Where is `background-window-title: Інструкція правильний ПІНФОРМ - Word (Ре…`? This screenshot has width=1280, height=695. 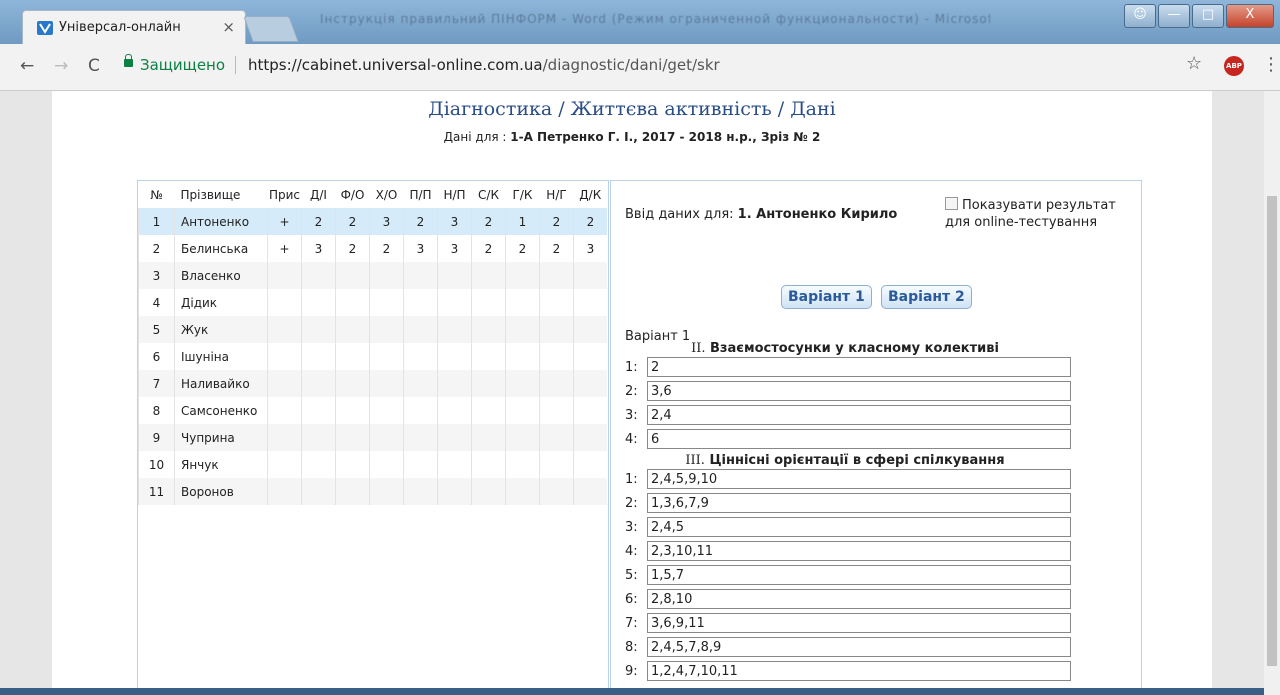 background-window-title: Інструкція правильний ПІНФОРМ - Word (Ре… is located at coordinates (655, 19).